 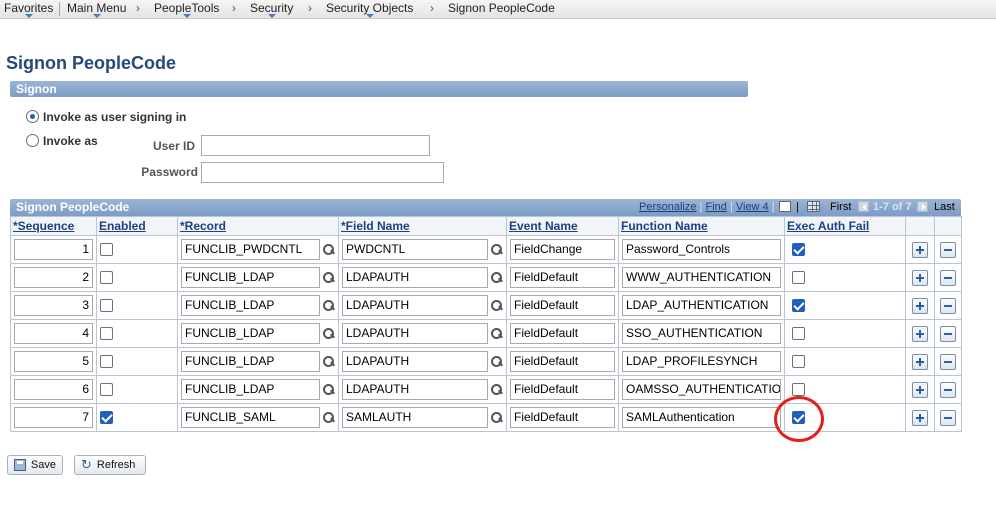 I want to click on sequence-input: 4, so click(x=53, y=333).